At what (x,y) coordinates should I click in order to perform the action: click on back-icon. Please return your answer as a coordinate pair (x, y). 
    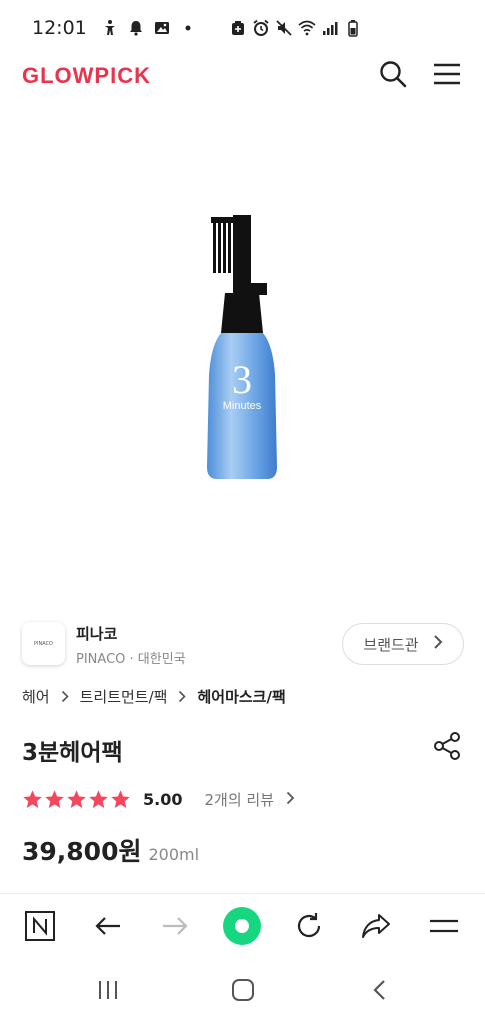
    Looking at the image, I should click on (380, 992).